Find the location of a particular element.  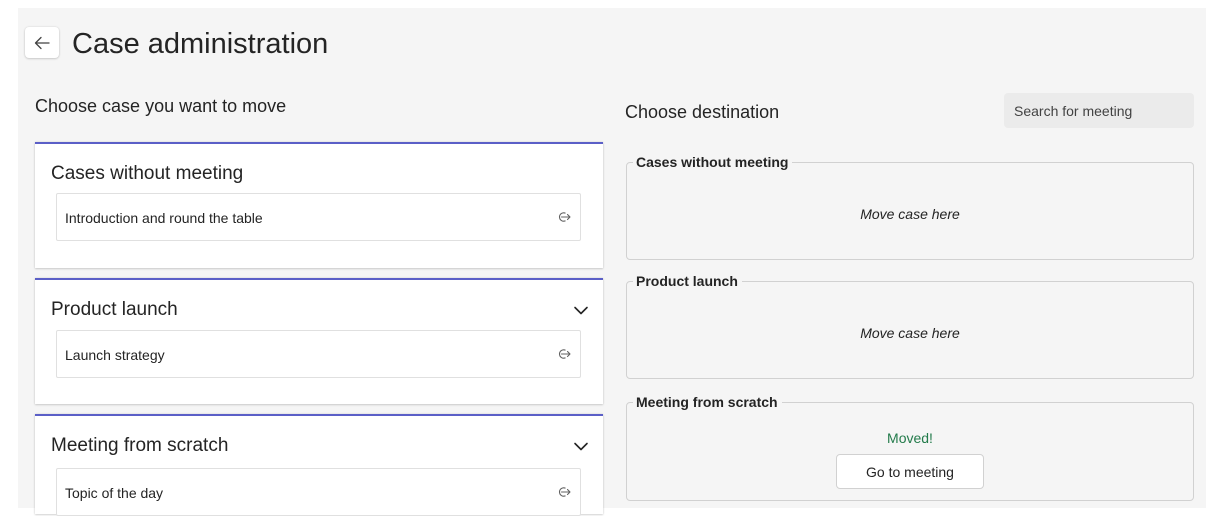

go-to-meeting-button: Go to meeting is located at coordinates (910, 471).